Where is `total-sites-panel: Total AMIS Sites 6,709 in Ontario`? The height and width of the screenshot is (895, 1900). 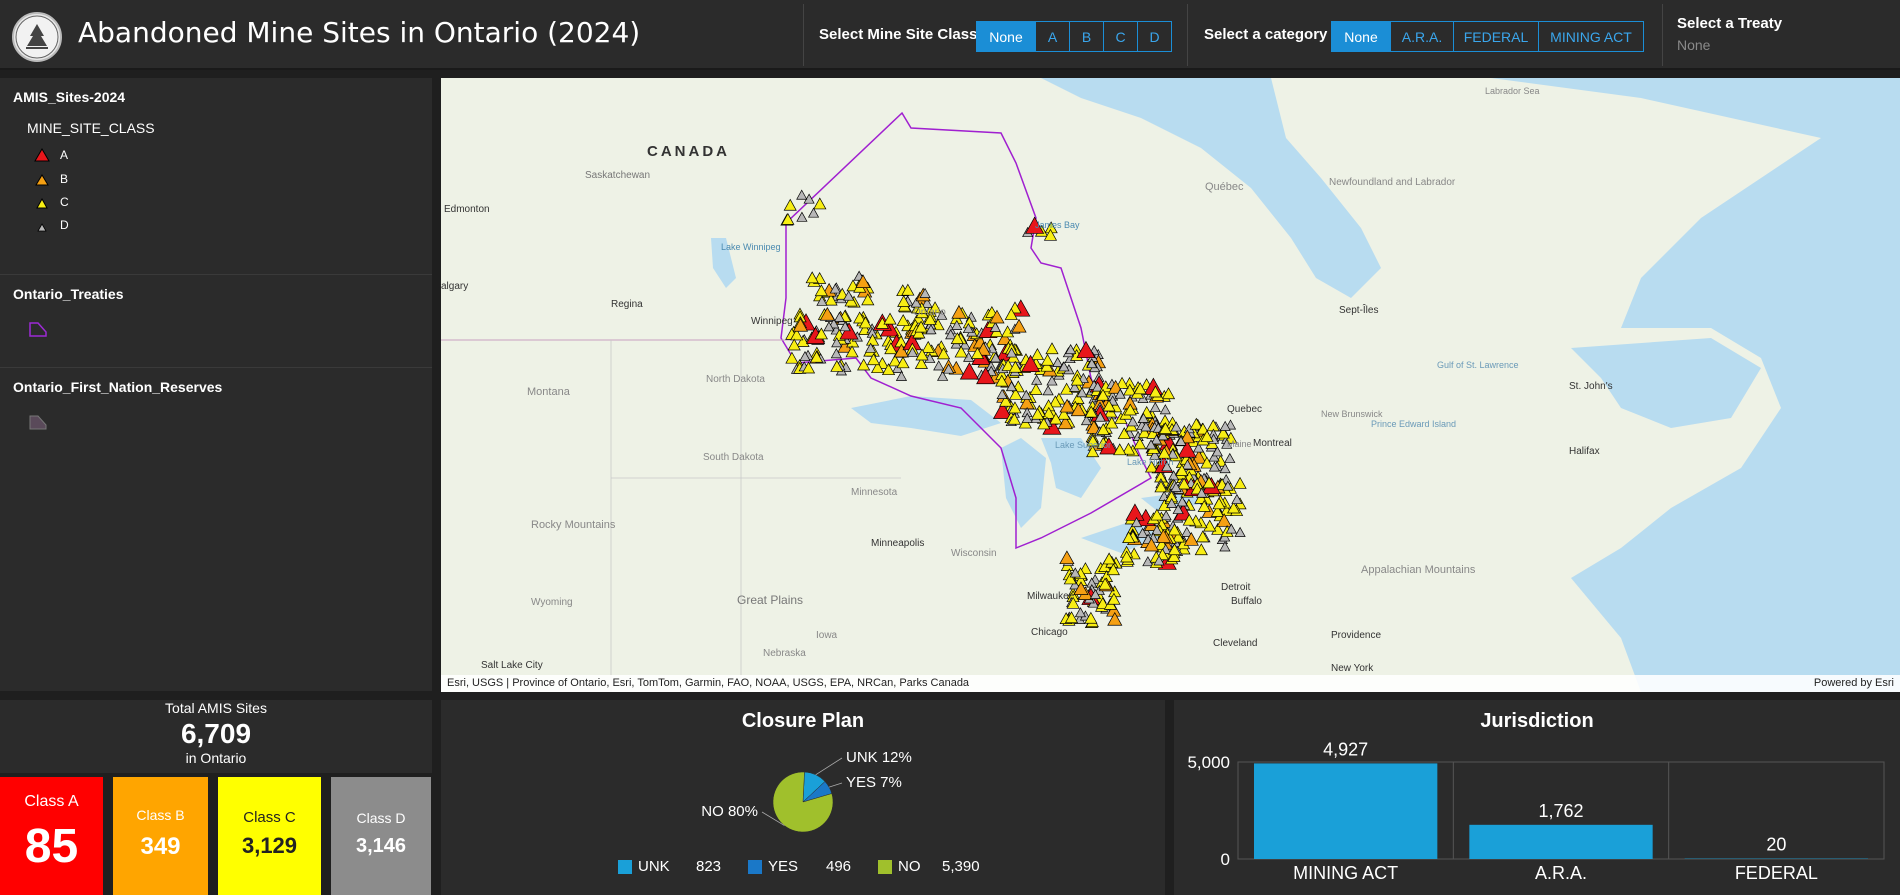
total-sites-panel: Total AMIS Sites 6,709 in Ontario is located at coordinates (216, 736).